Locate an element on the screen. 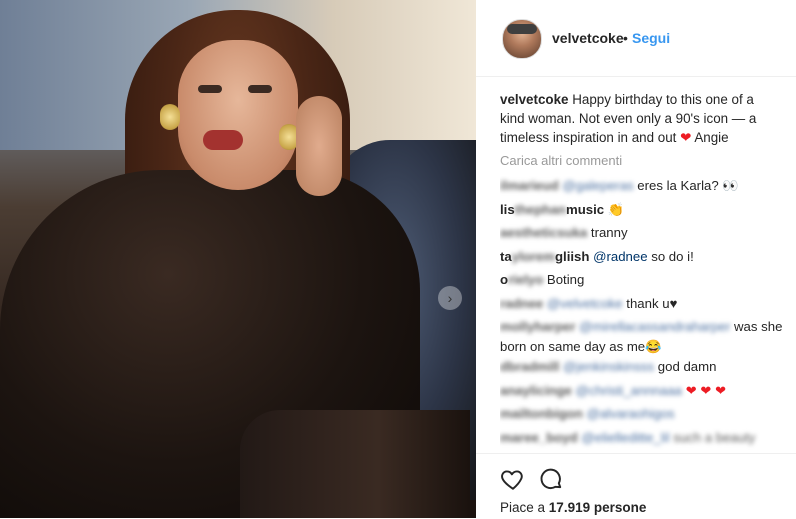  comment-row: listhephanmusic 👏 is located at coordinates (645, 212).